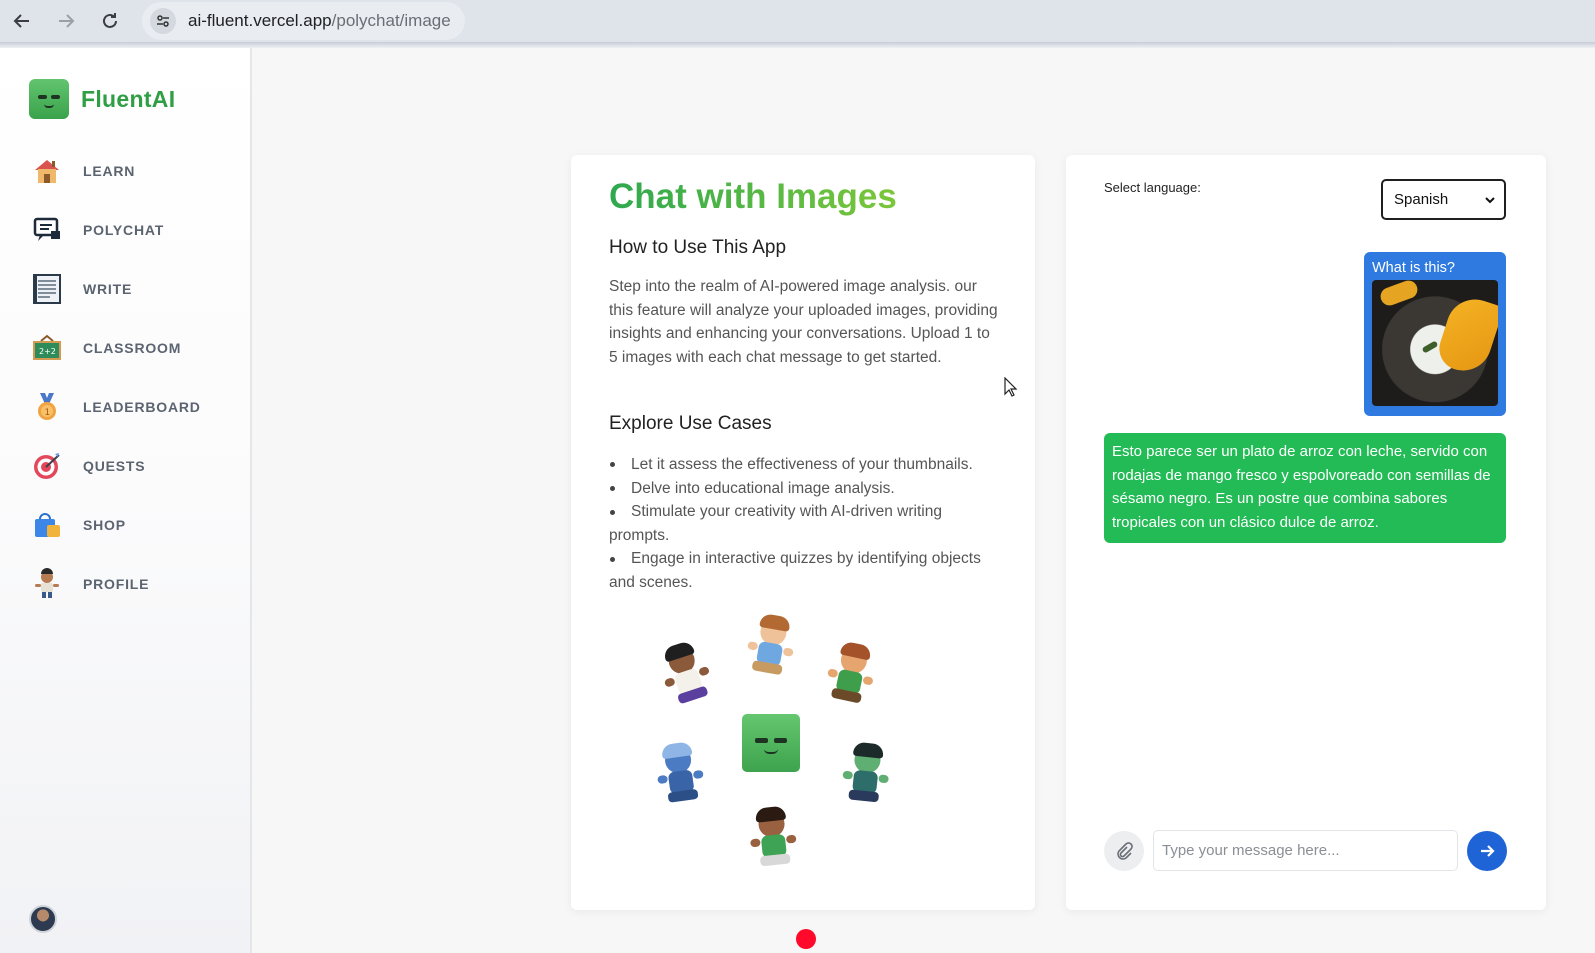  I want to click on send-button, so click(1487, 851).